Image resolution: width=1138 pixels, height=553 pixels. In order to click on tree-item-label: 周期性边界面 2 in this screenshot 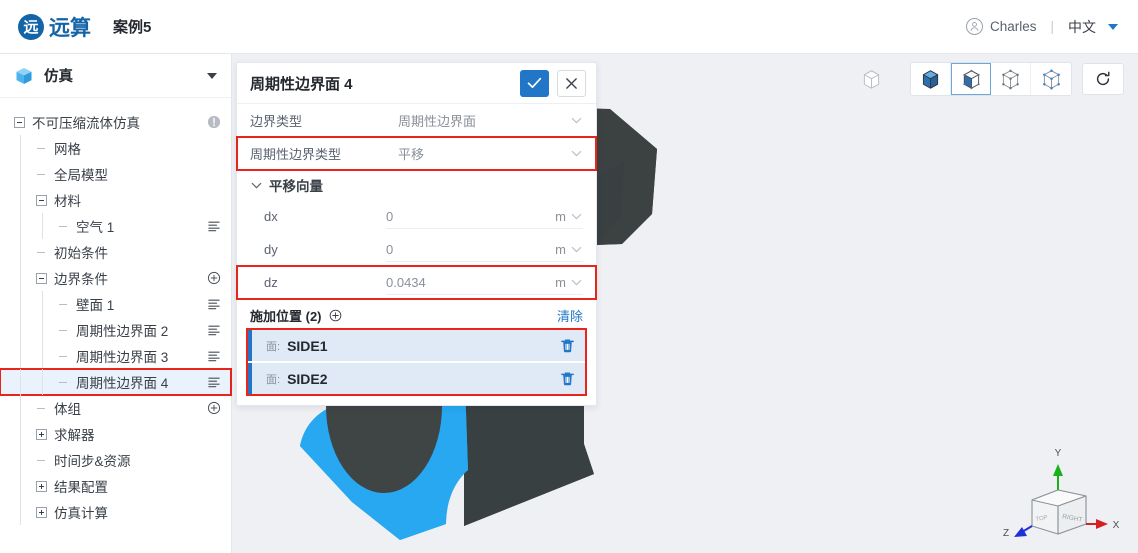, I will do `click(122, 331)`.